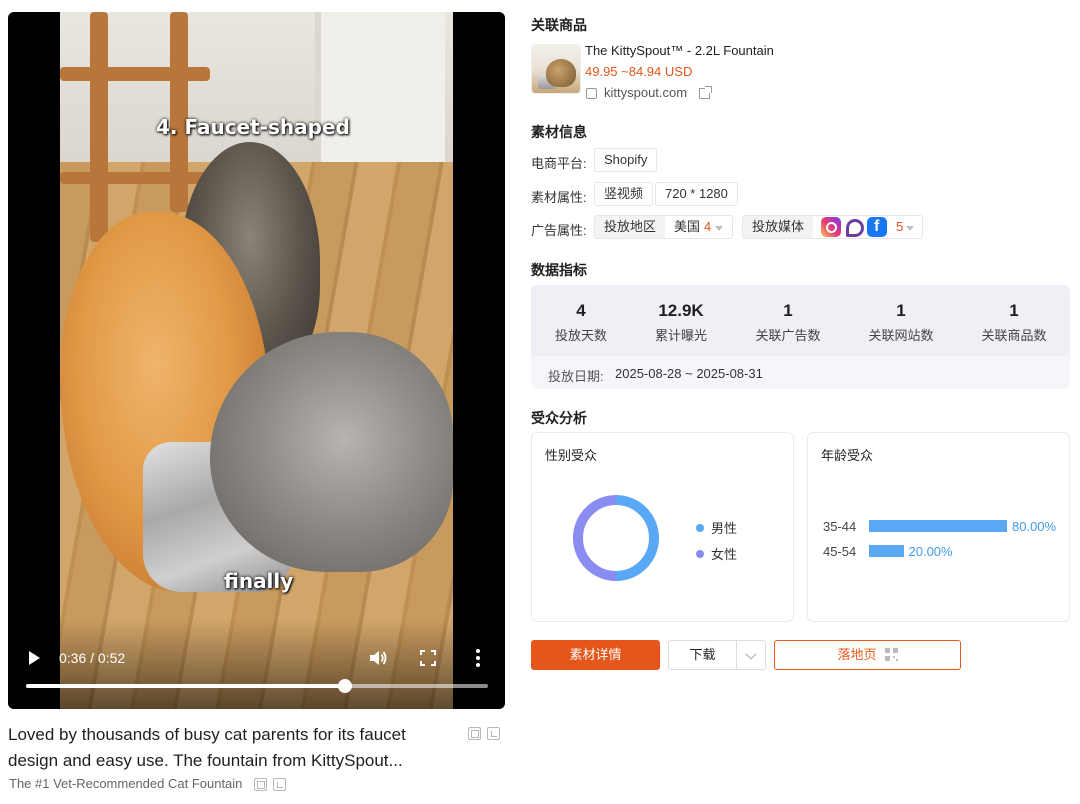 The height and width of the screenshot is (804, 1080). Describe the element at coordinates (702, 655) in the screenshot. I see `download-button: 下载` at that location.